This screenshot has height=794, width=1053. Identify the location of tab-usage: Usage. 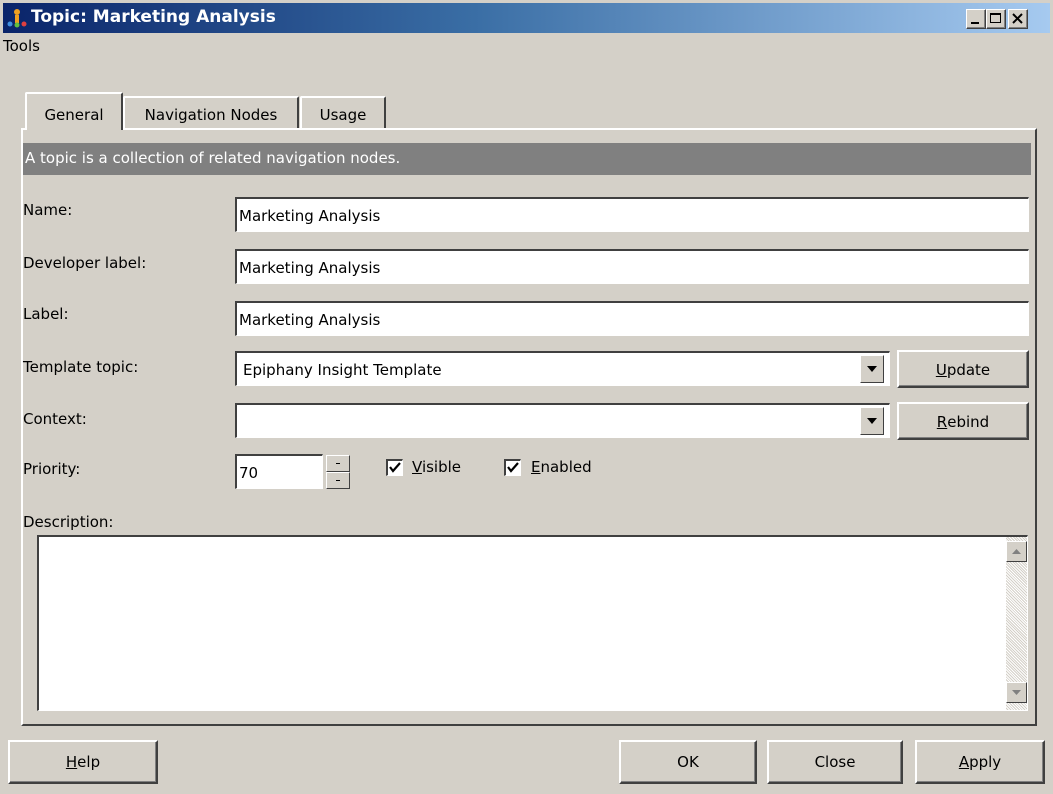
(343, 112).